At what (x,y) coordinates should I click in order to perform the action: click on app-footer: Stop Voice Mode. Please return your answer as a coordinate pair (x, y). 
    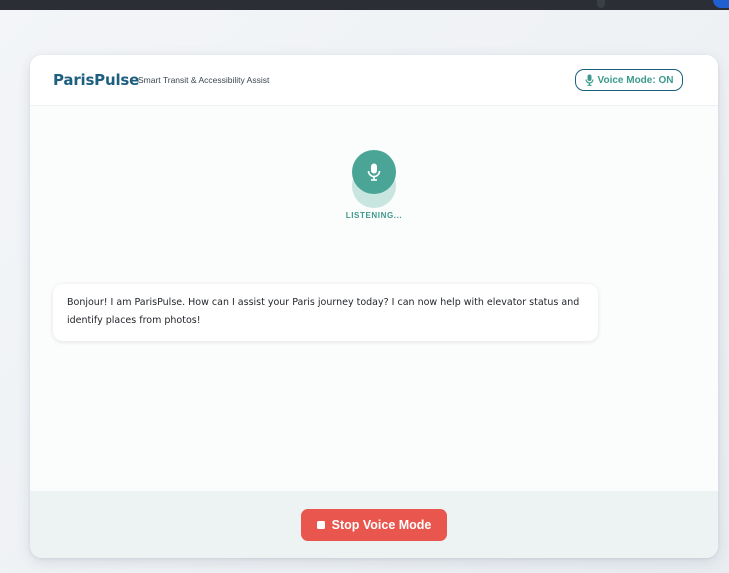
    Looking at the image, I should click on (374, 524).